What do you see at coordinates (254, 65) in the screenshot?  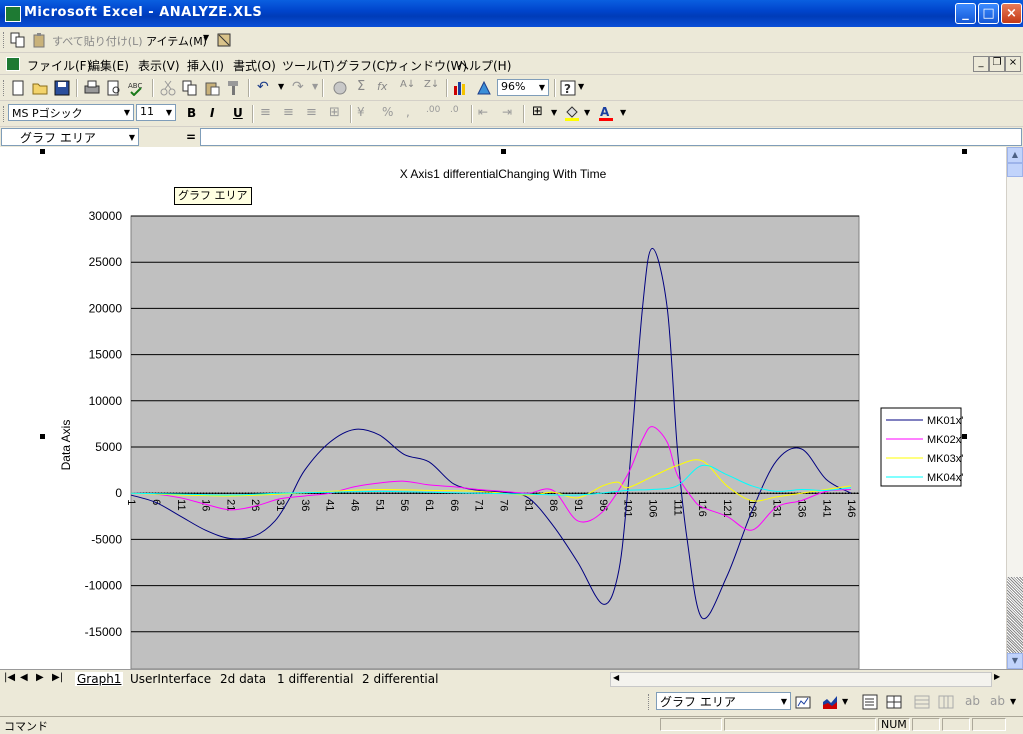 I see `menu-format: 書式(O)` at bounding box center [254, 65].